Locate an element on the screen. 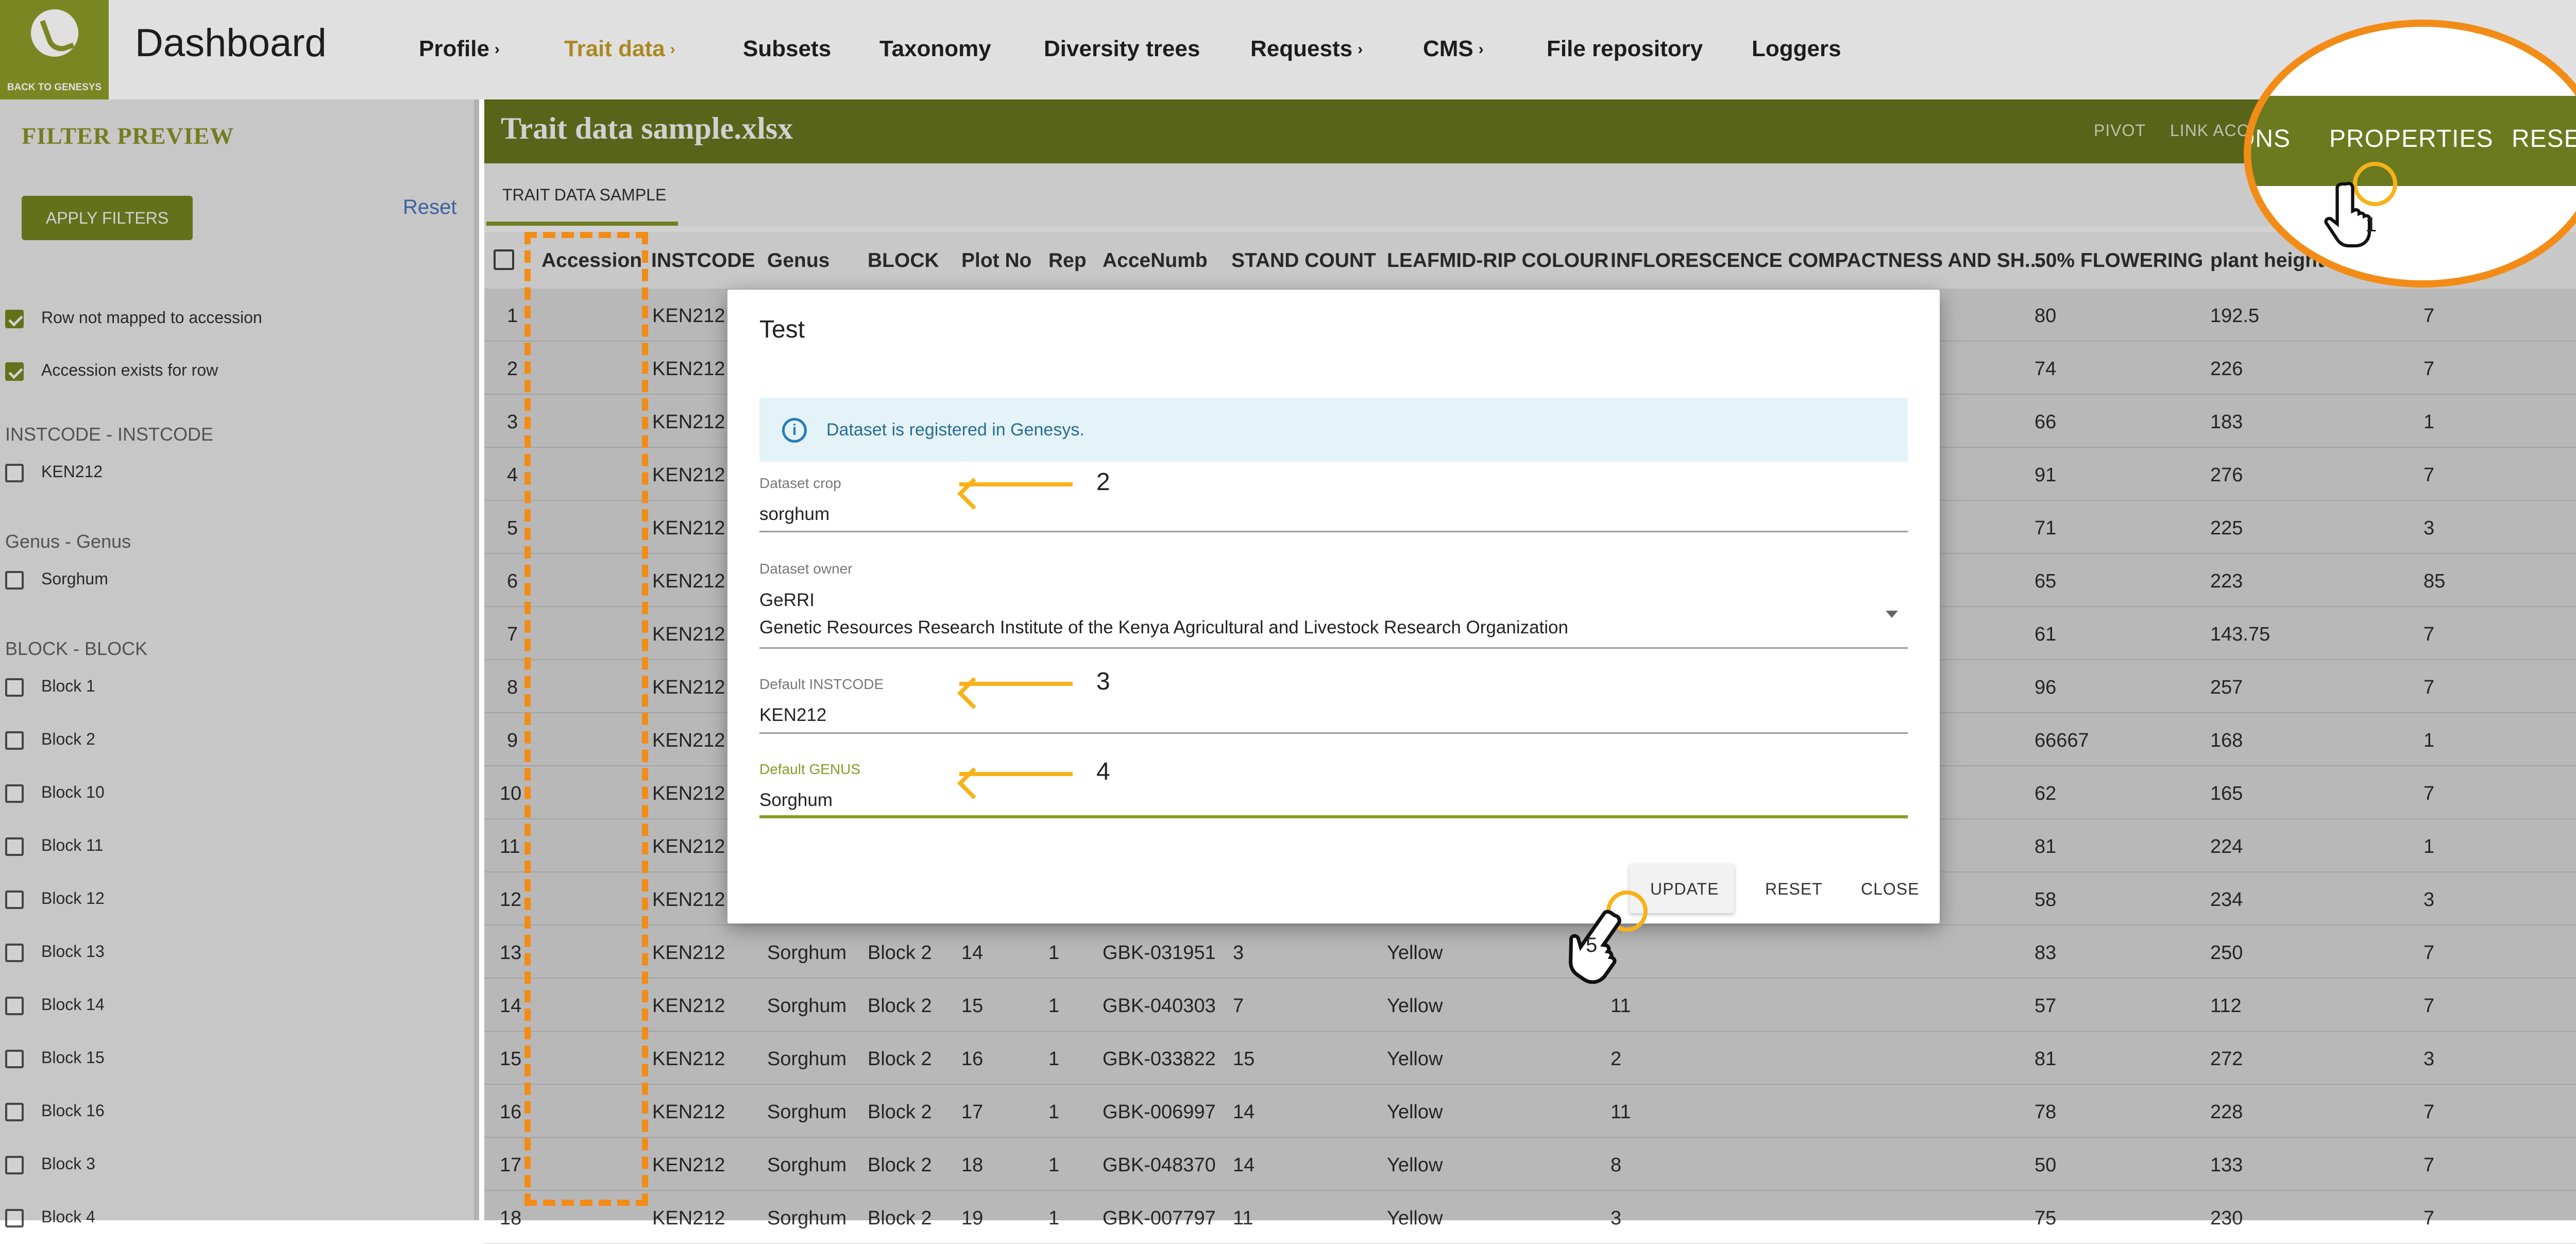 The height and width of the screenshot is (1244, 2576). step-number: 2 is located at coordinates (1103, 482).